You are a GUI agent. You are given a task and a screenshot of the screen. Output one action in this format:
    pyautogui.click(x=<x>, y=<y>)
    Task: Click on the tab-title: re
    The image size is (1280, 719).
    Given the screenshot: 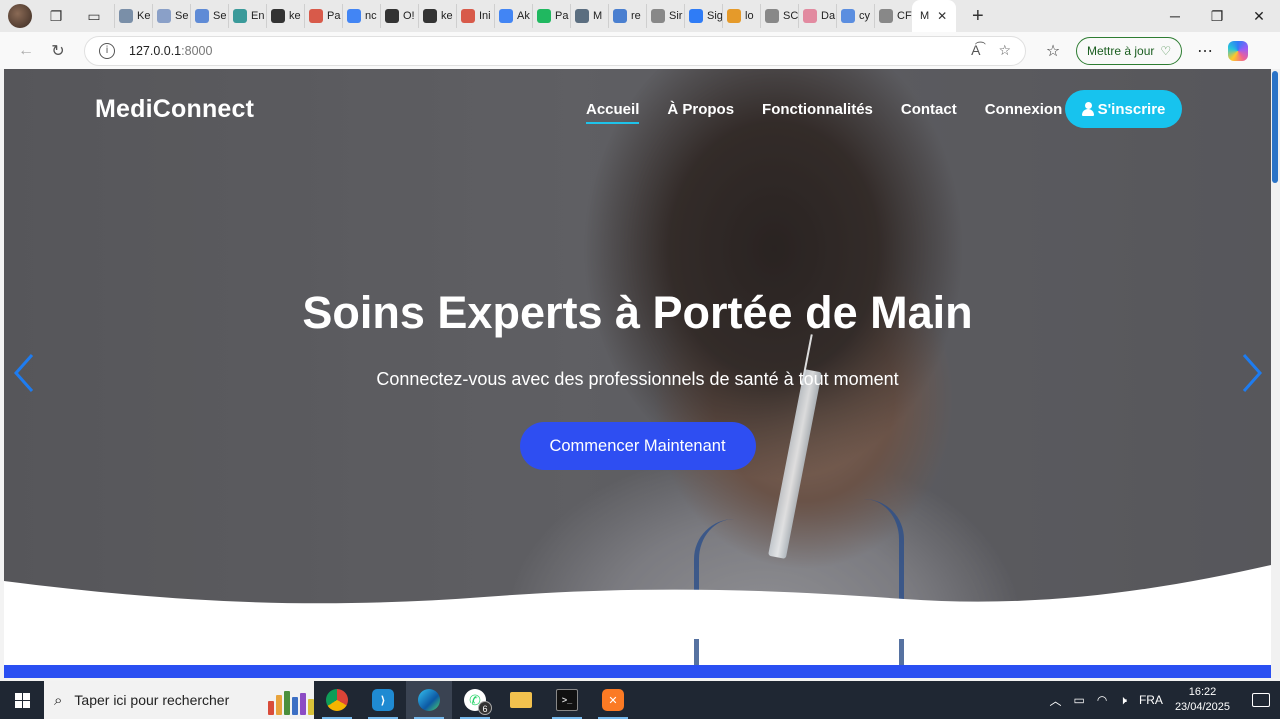 What is the action you would take?
    pyautogui.click(x=636, y=16)
    